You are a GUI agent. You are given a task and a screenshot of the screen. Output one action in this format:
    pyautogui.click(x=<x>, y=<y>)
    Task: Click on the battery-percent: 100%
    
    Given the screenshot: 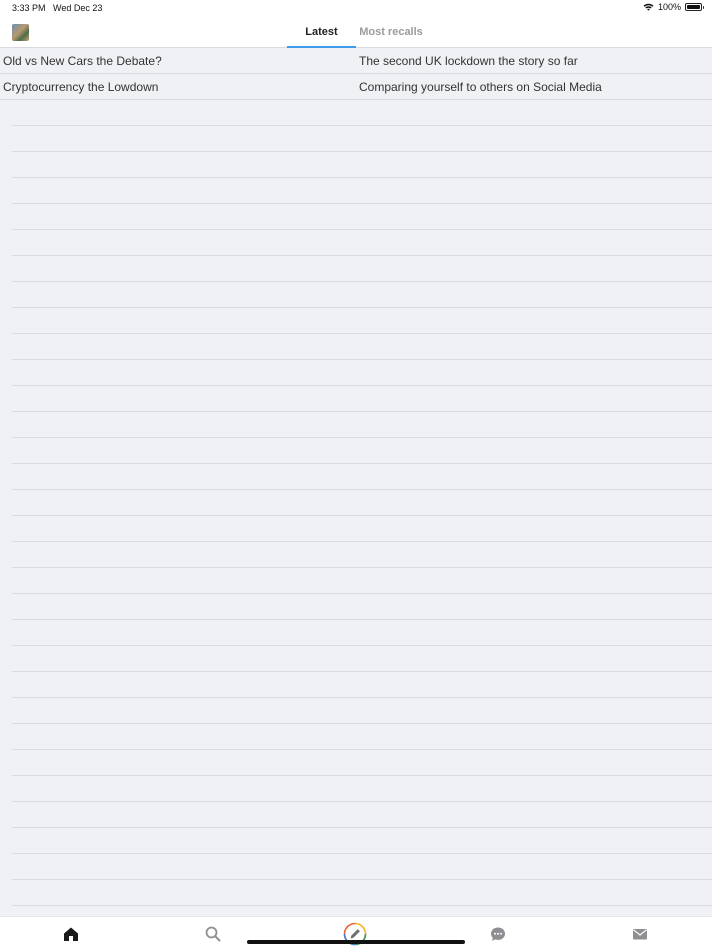 What is the action you would take?
    pyautogui.click(x=669, y=7)
    